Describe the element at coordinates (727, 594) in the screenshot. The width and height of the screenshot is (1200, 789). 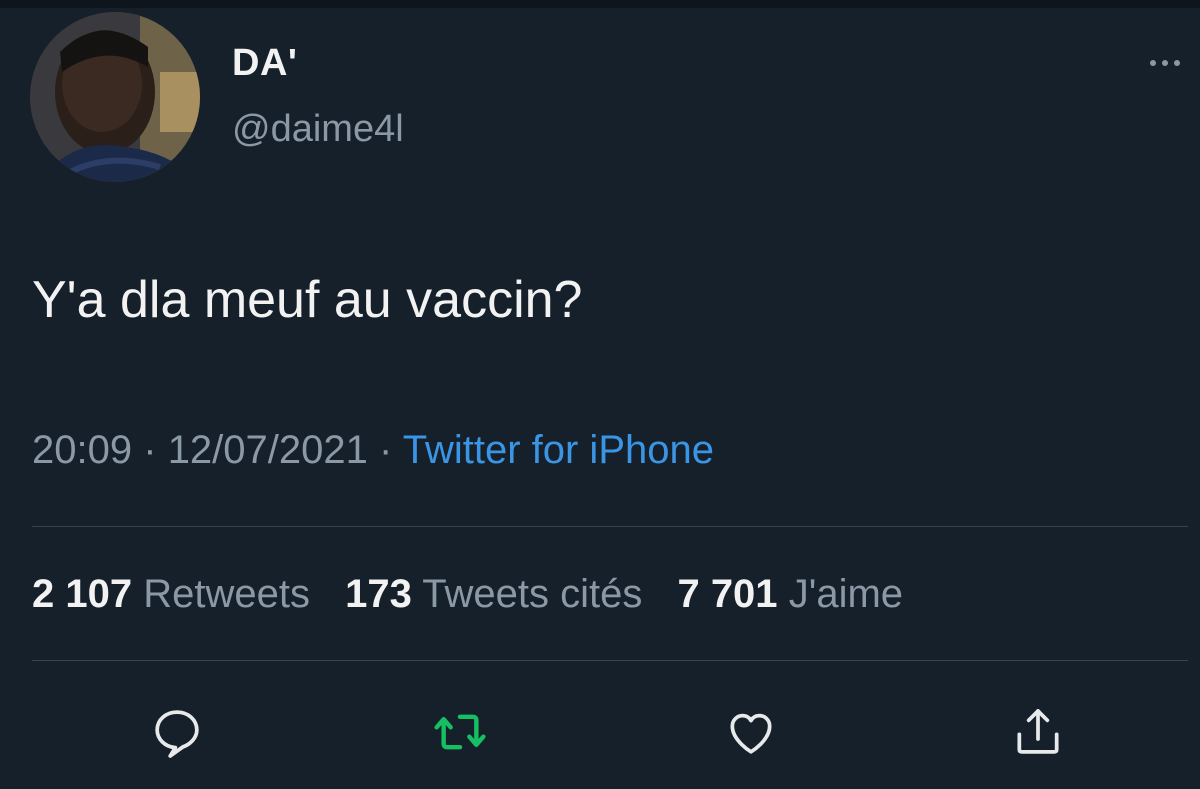
I see `likes-count: 7 701` at that location.